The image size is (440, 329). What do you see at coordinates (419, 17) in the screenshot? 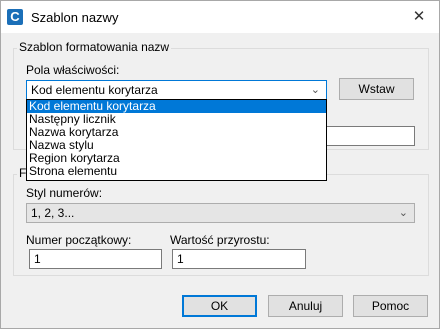
I see `close-icon: ✕` at bounding box center [419, 17].